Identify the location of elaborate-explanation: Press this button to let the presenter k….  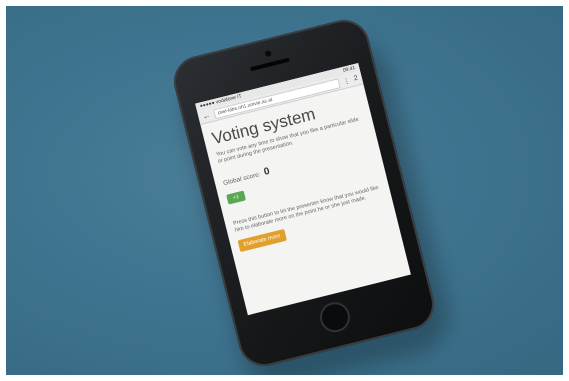
(306, 209).